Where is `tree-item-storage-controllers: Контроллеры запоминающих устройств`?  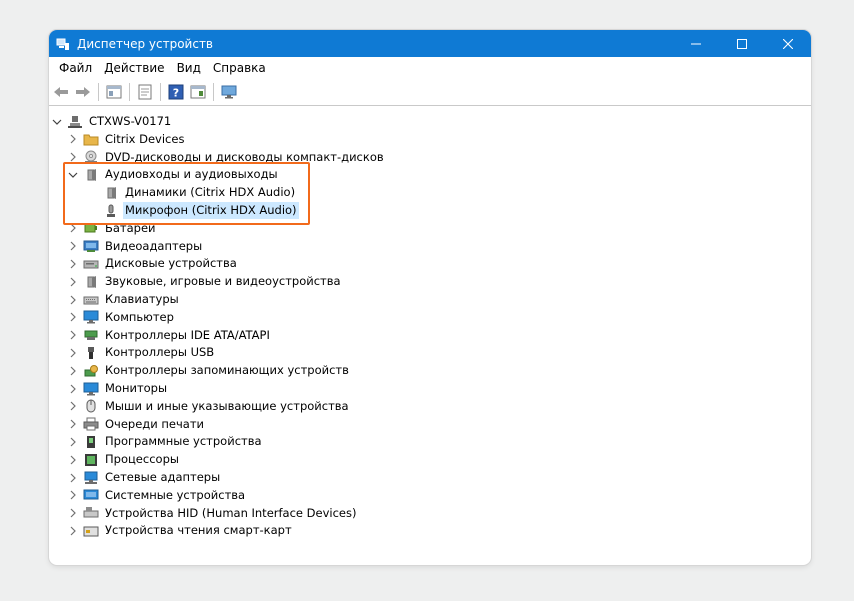
tree-item-storage-controllers: Контроллеры запоминающих устройств is located at coordinates (209, 370).